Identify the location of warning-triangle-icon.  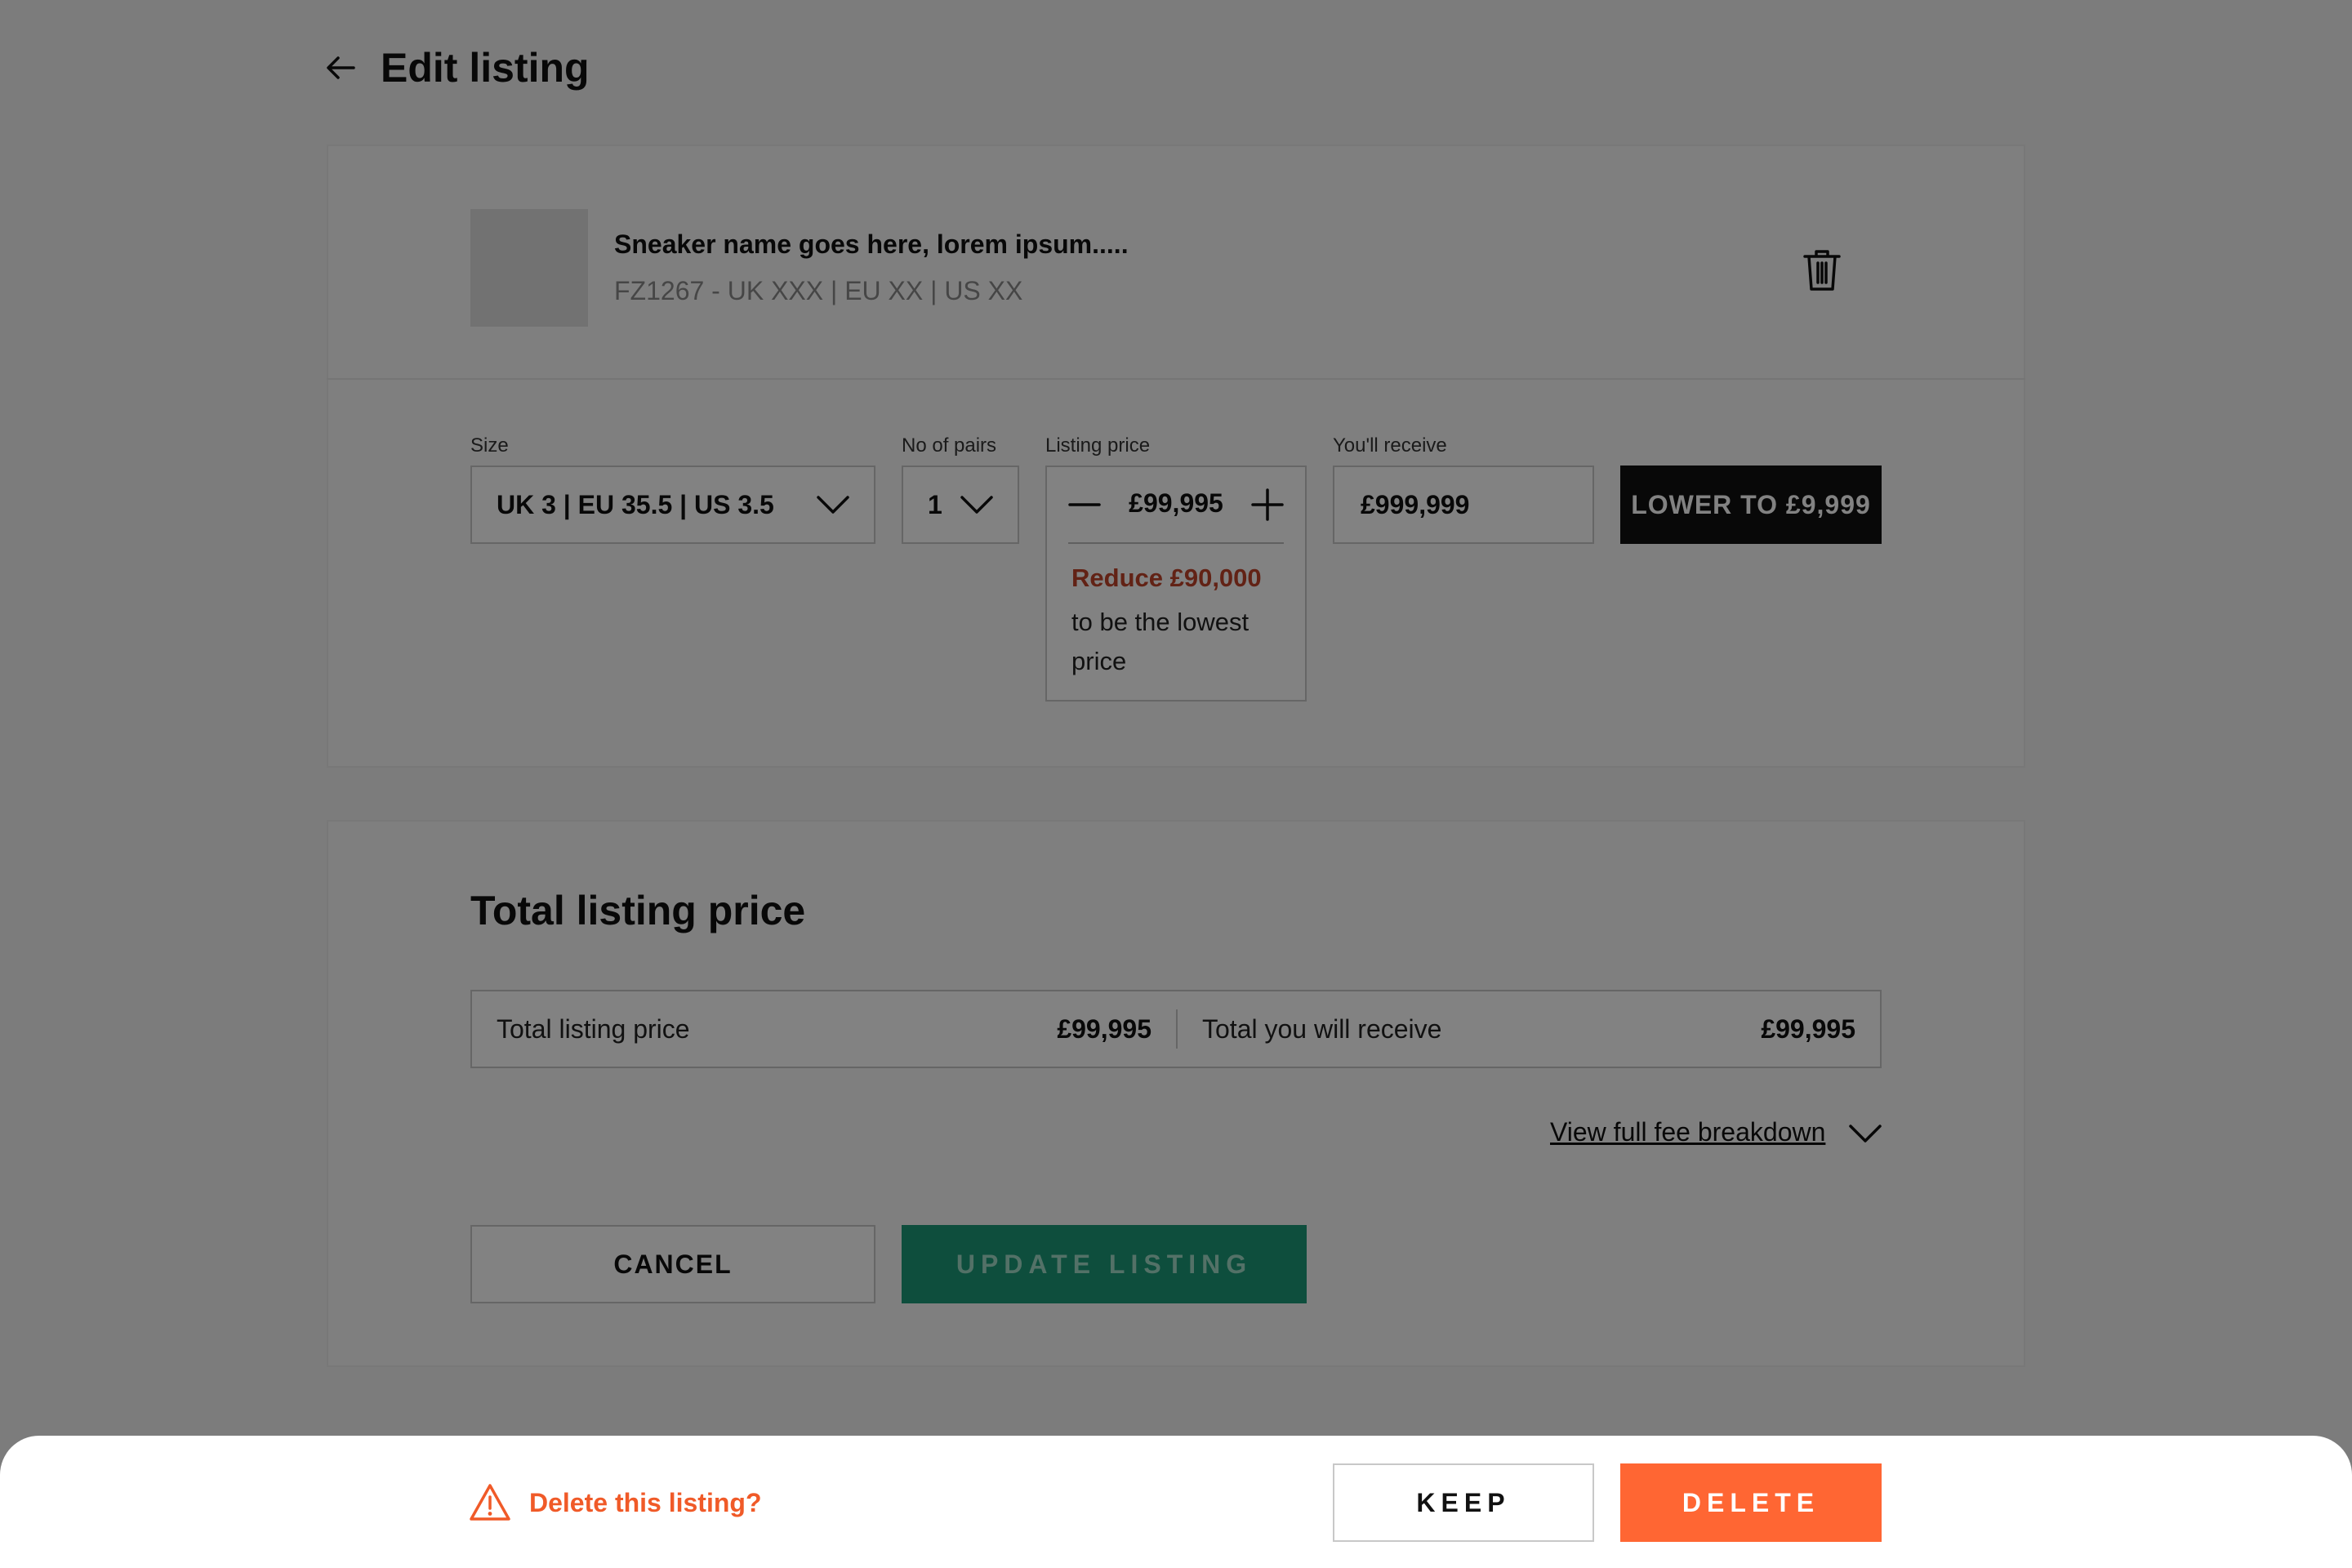
(490, 1502).